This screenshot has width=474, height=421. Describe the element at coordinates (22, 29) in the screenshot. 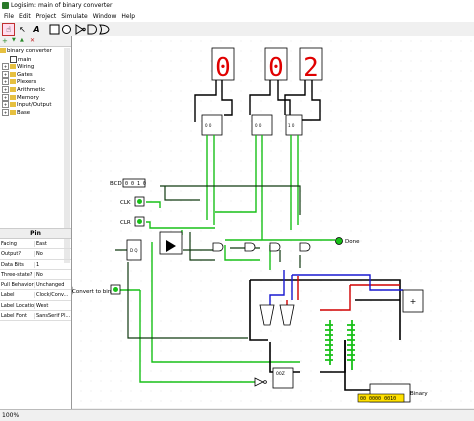

I see `select-tool-icon: ↖` at that location.